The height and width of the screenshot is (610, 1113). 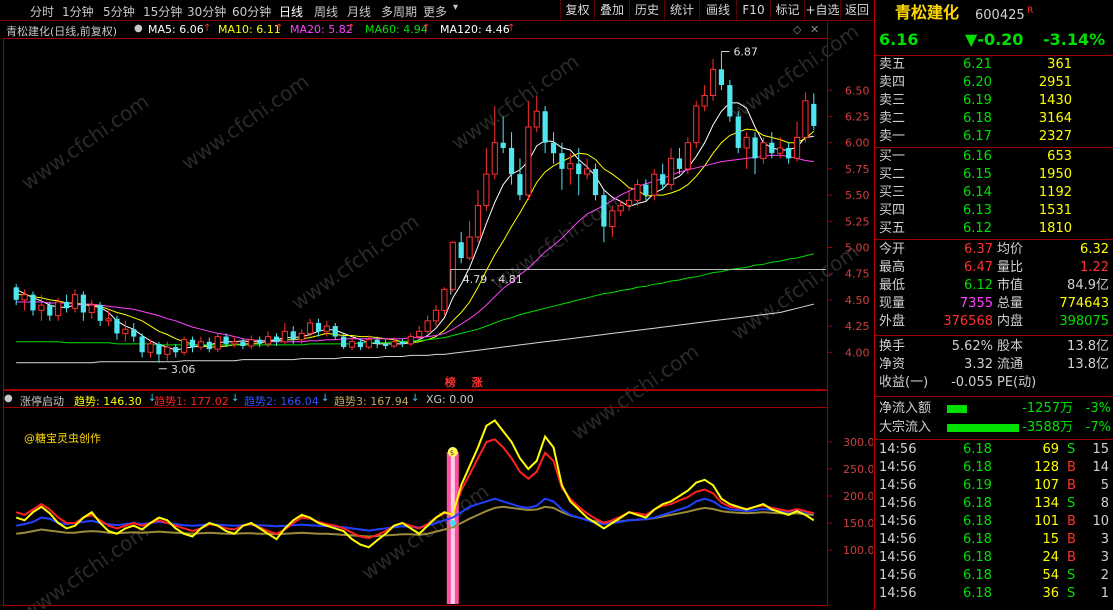 I want to click on level-label: 买四, so click(x=892, y=210).